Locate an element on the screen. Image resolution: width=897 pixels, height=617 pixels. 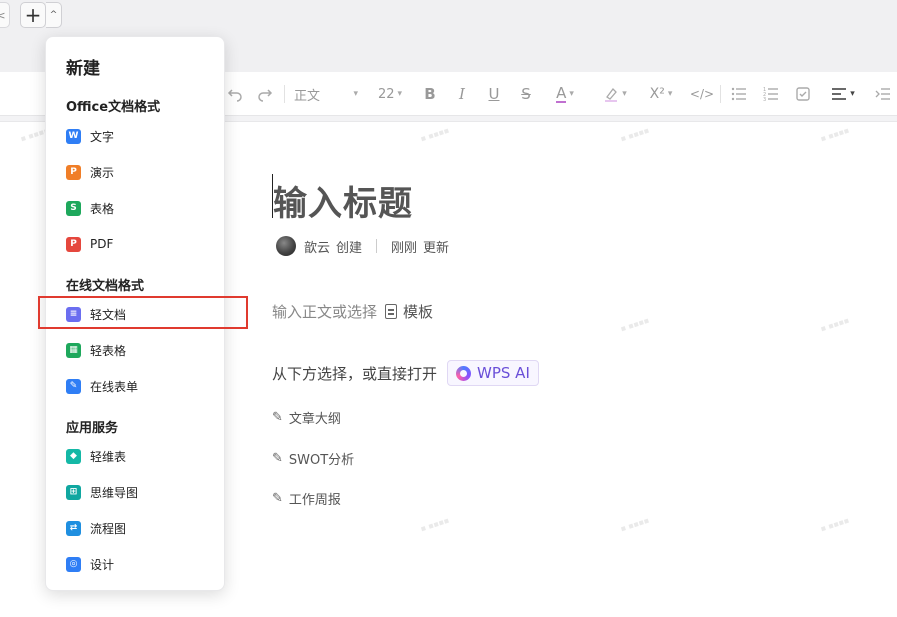
menu-item-label: 在线表单 is located at coordinates (114, 386).